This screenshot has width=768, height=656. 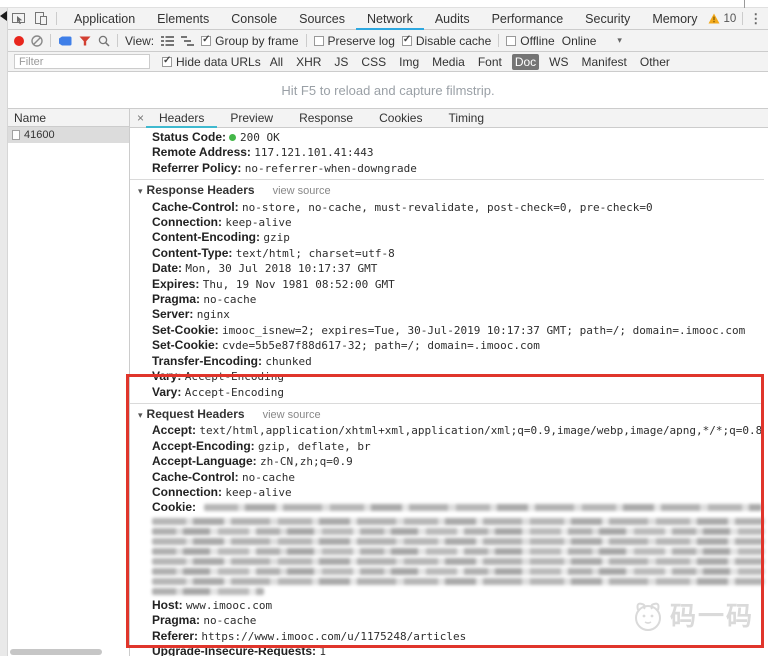 What do you see at coordinates (447, 137) in the screenshot?
I see `status-code-line: Status Code: 200 OK` at bounding box center [447, 137].